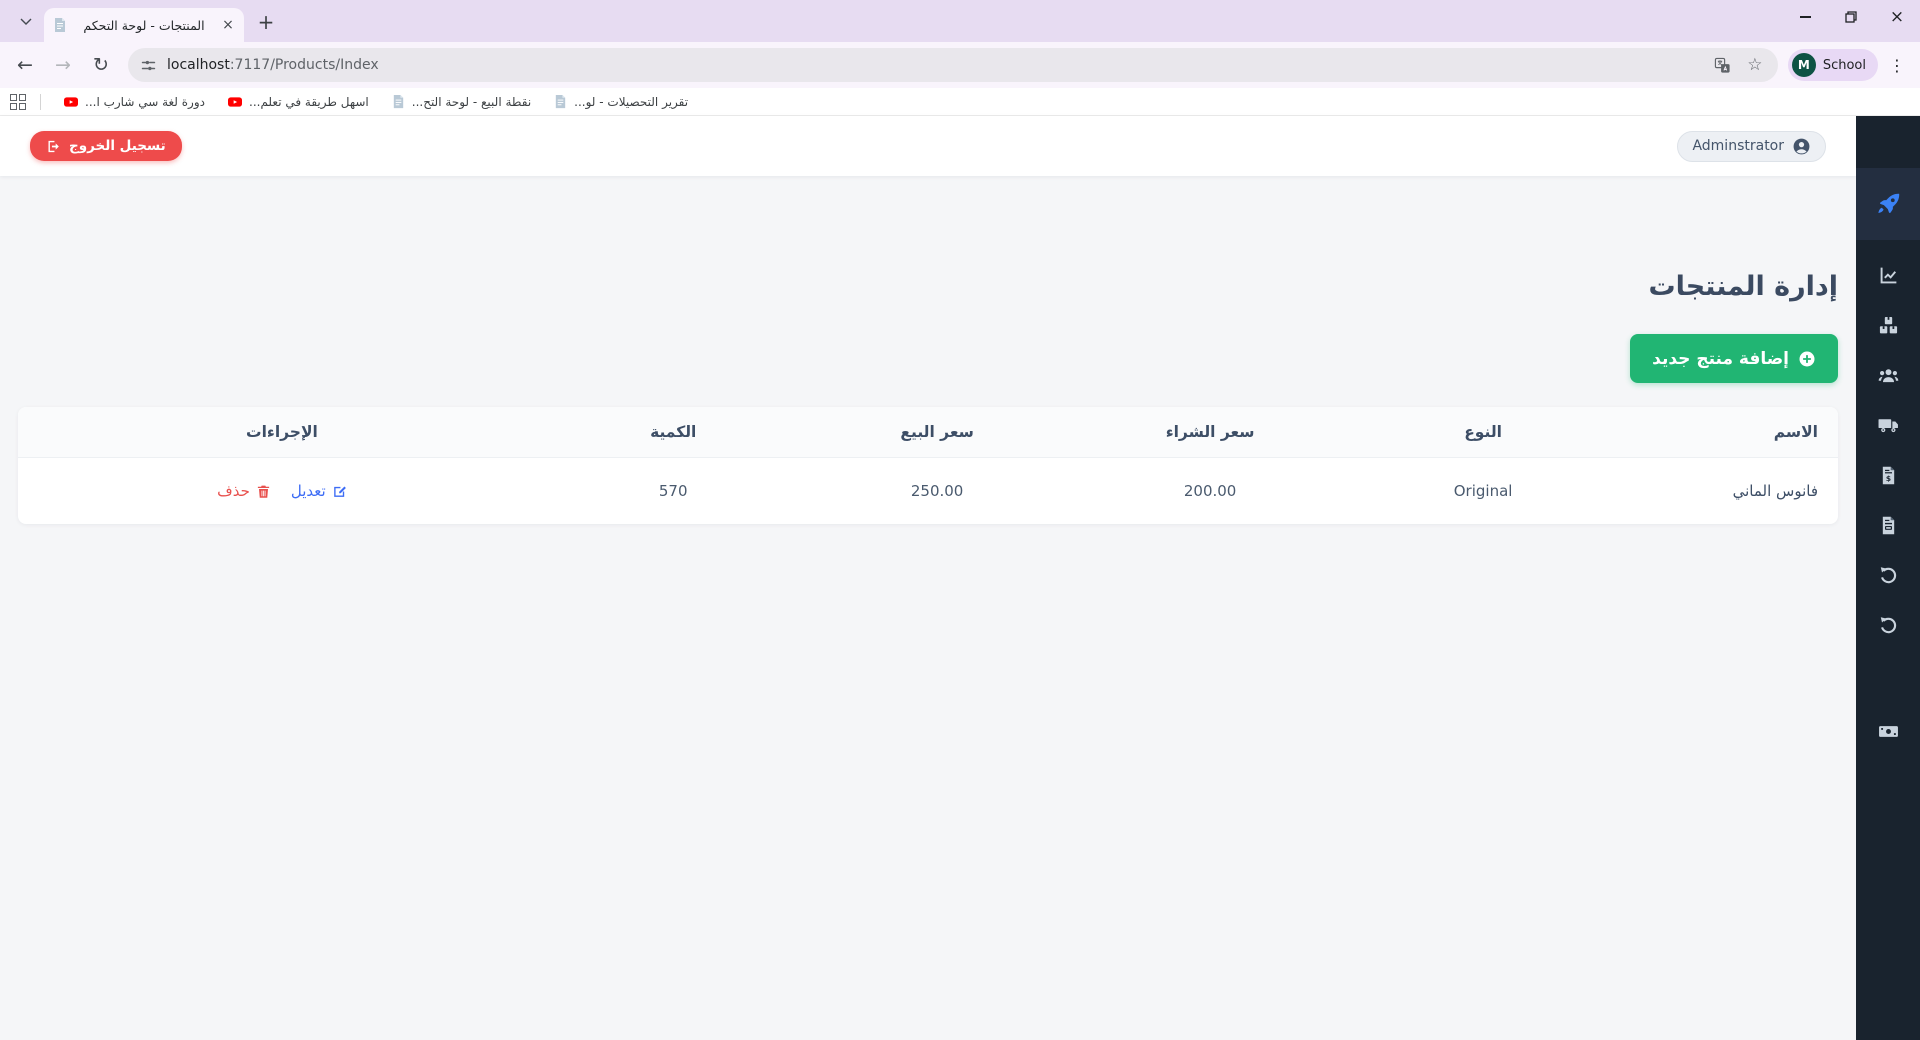 This screenshot has width=1920, height=1040. I want to click on sidebar-item-home, so click(1888, 204).